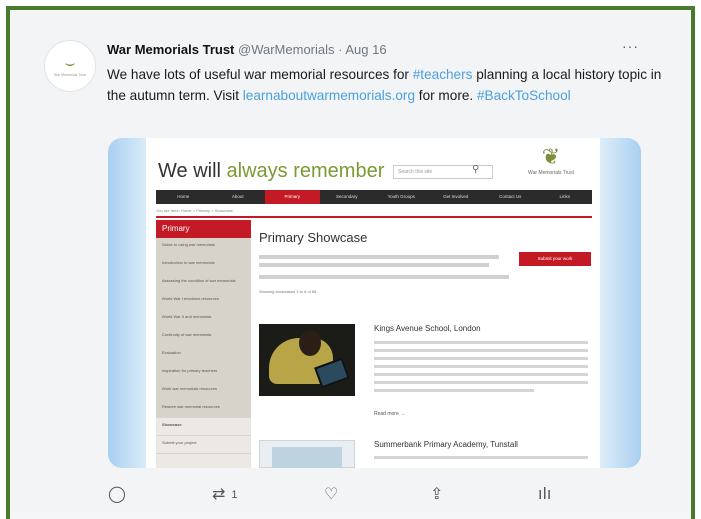  I want to click on photo-detail, so click(307, 457).